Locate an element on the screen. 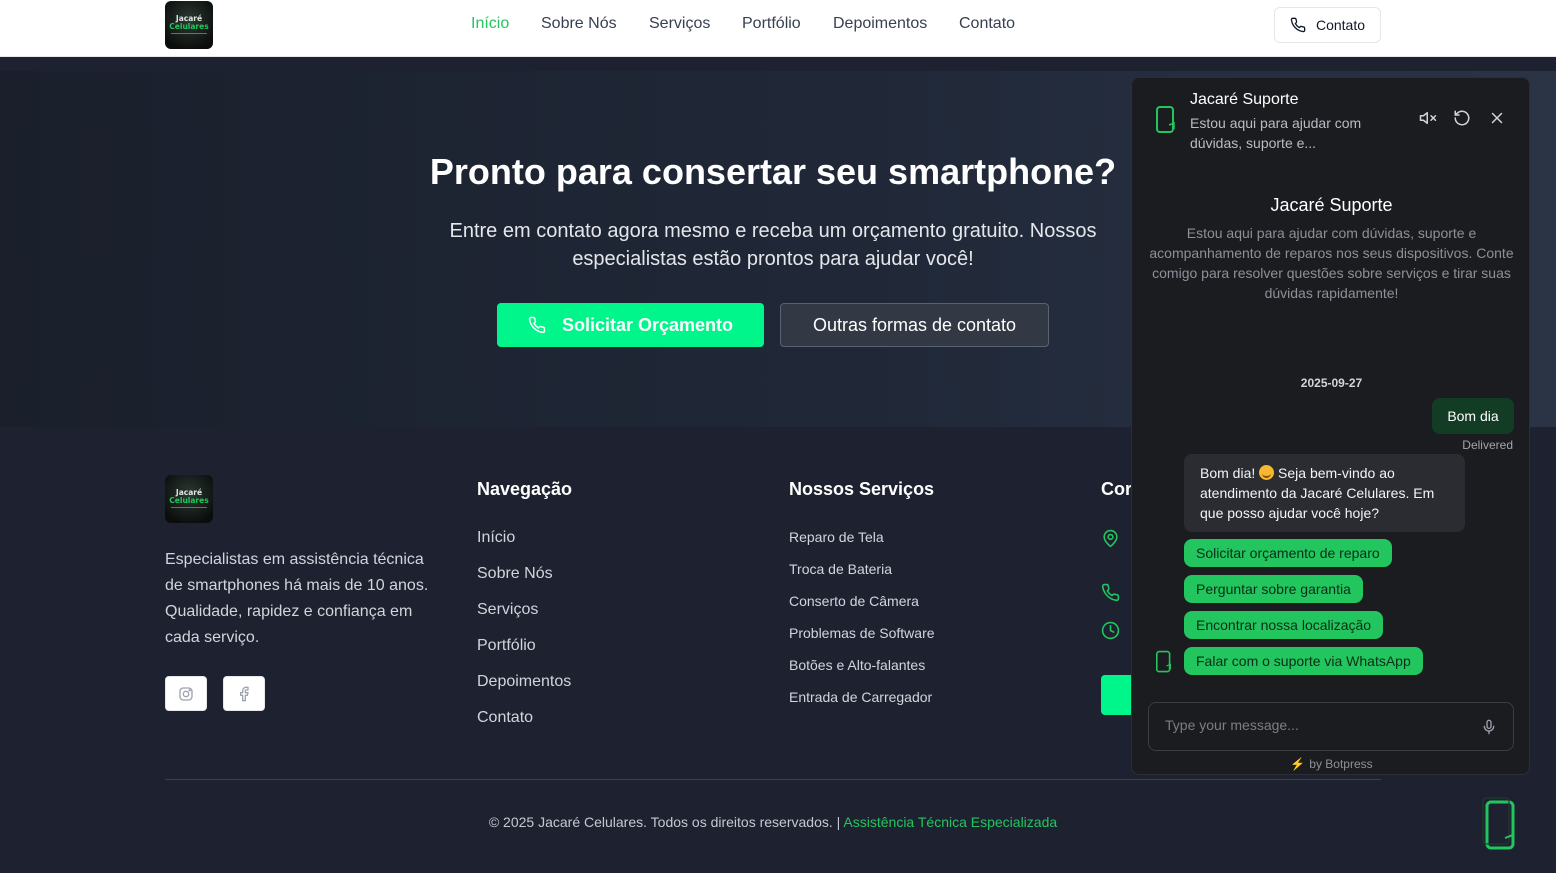  footer-service-item: Botões e Alto-falantes is located at coordinates (857, 665).